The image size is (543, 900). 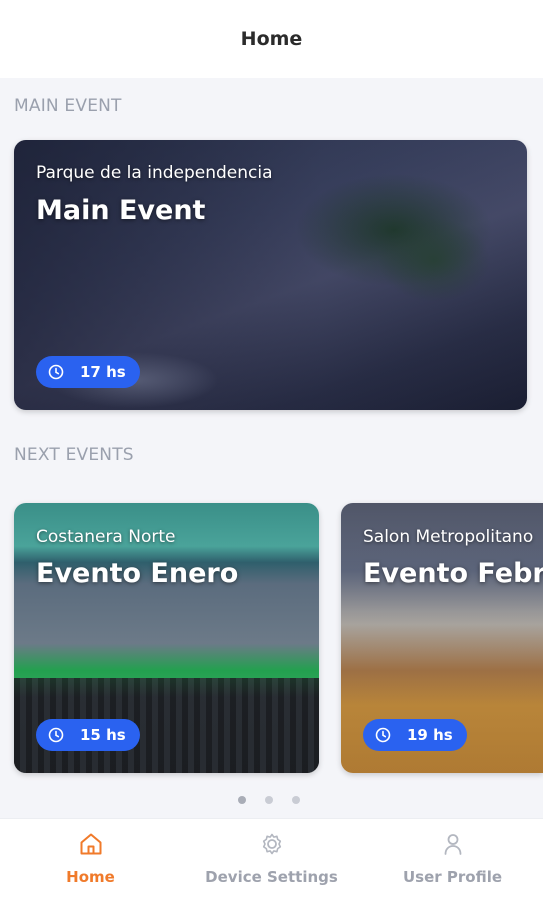 I want to click on home-icon, so click(x=91, y=840).